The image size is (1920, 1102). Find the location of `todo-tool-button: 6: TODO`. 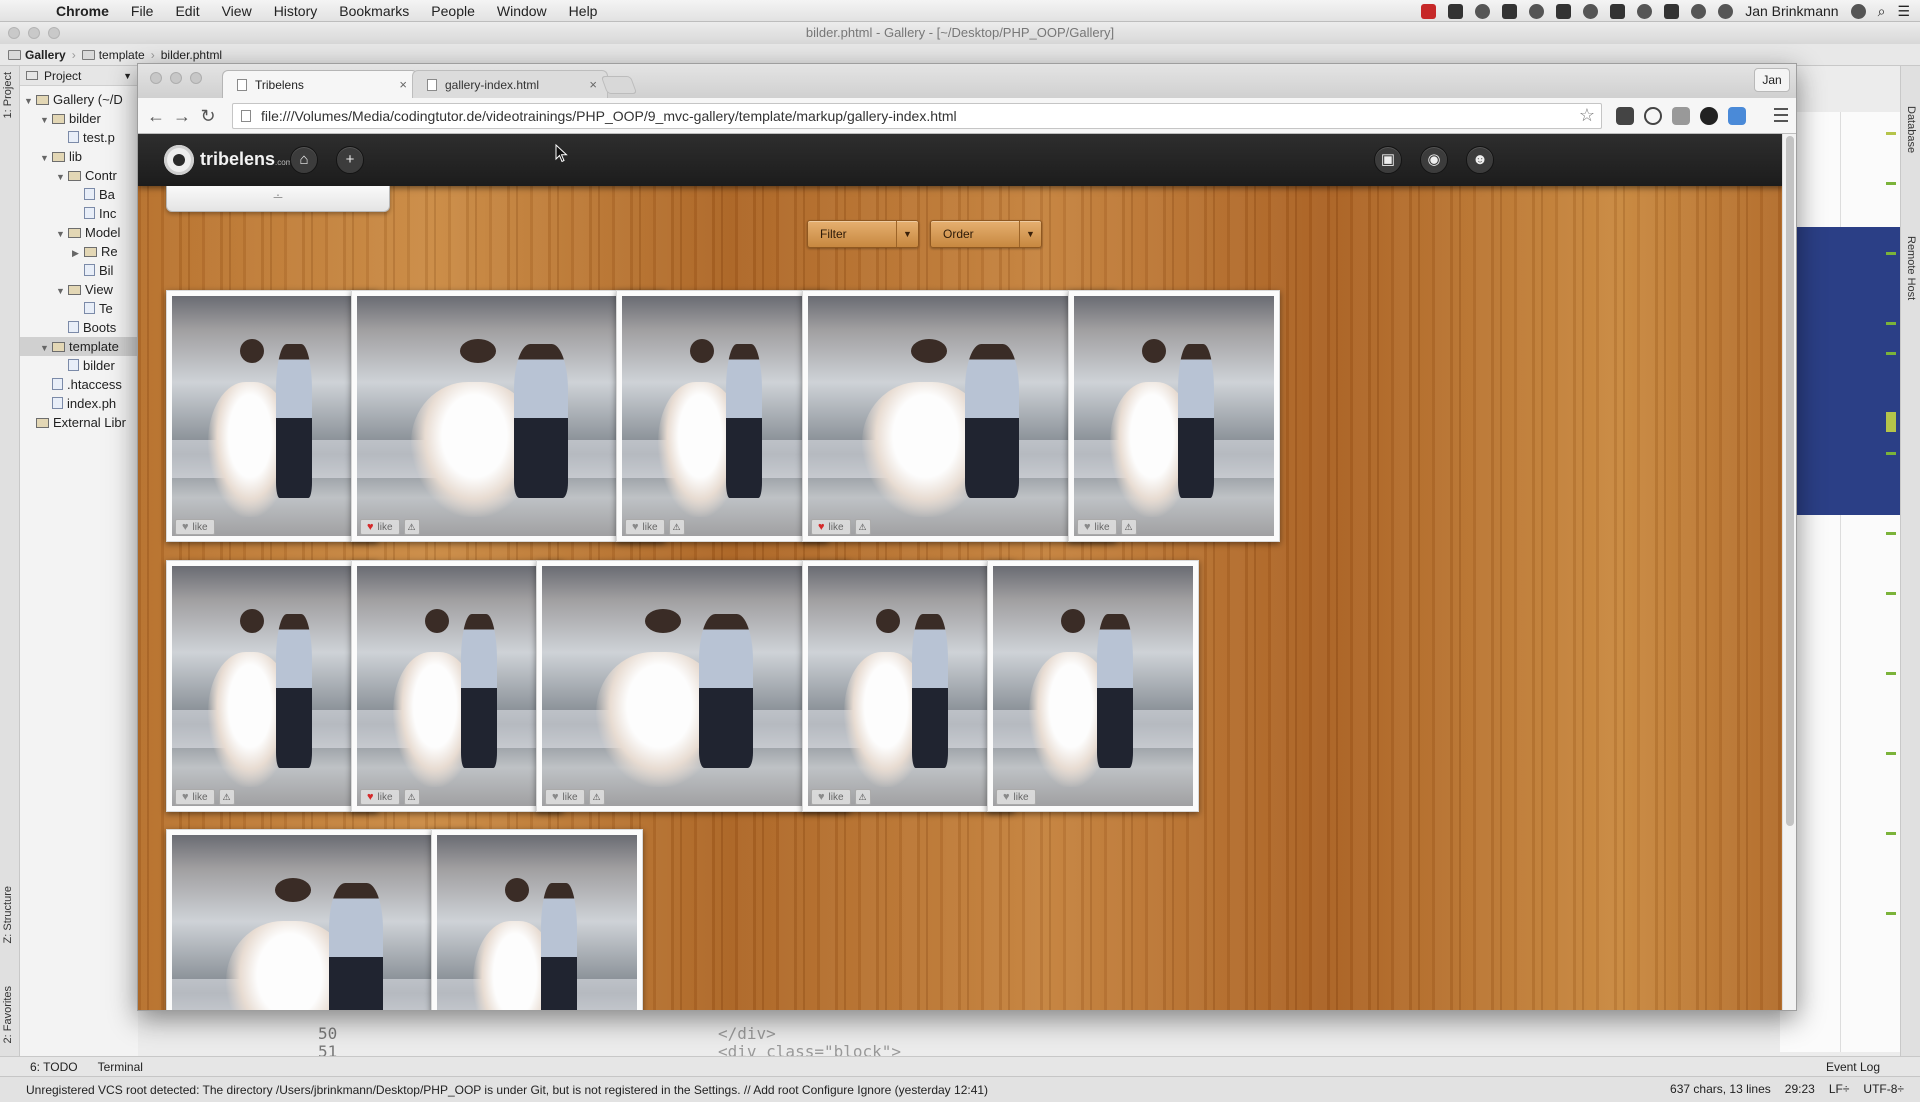

todo-tool-button: 6: TODO is located at coordinates (54, 1067).